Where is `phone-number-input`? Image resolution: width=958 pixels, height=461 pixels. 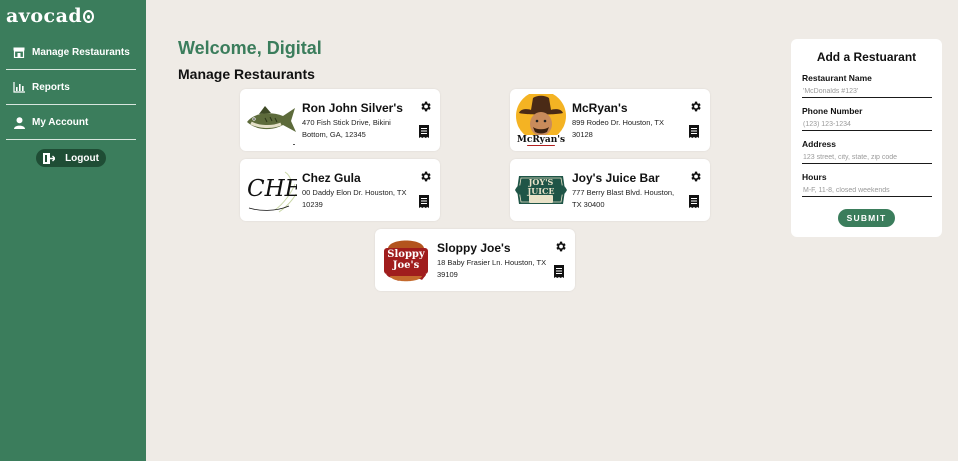
phone-number-input is located at coordinates (867, 124).